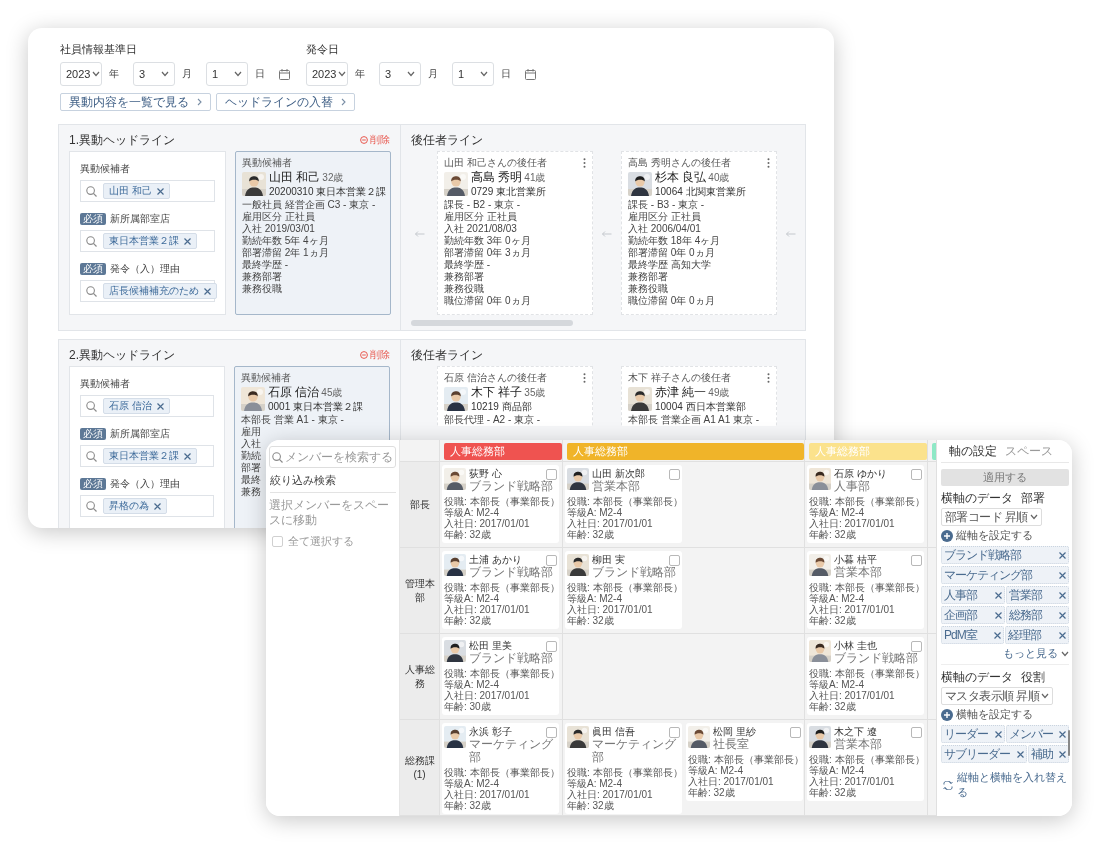 This screenshot has height=852, width=1109. What do you see at coordinates (535, 177) in the screenshot?
I see `age-label: 41歳` at bounding box center [535, 177].